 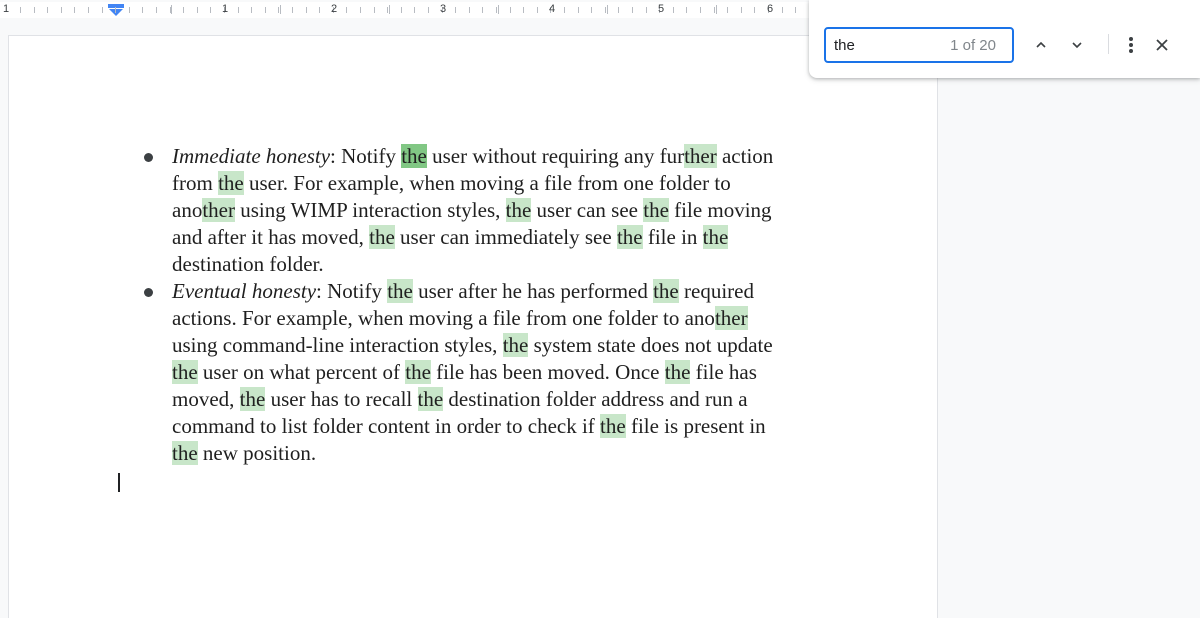 What do you see at coordinates (301, 372) in the screenshot?
I see `text-run: user on what percent of` at bounding box center [301, 372].